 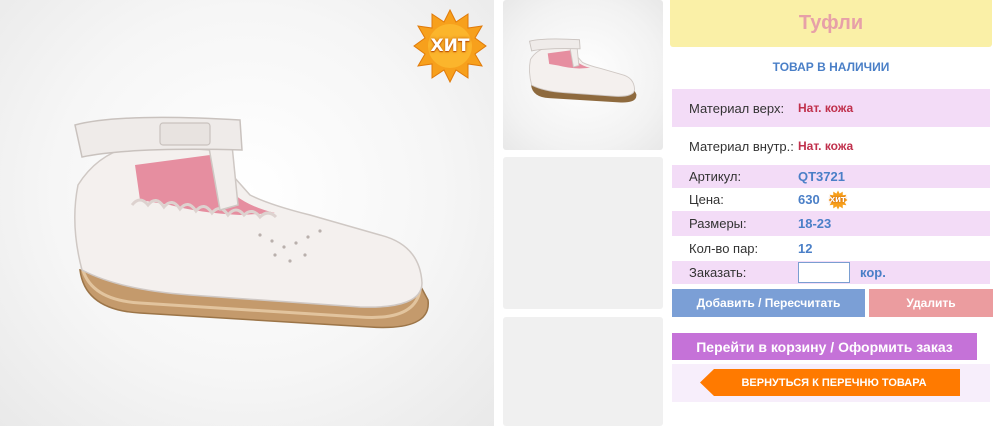 I want to click on spec-row-material-inner: Материал внутр.: Нат. кожа, so click(x=831, y=146).